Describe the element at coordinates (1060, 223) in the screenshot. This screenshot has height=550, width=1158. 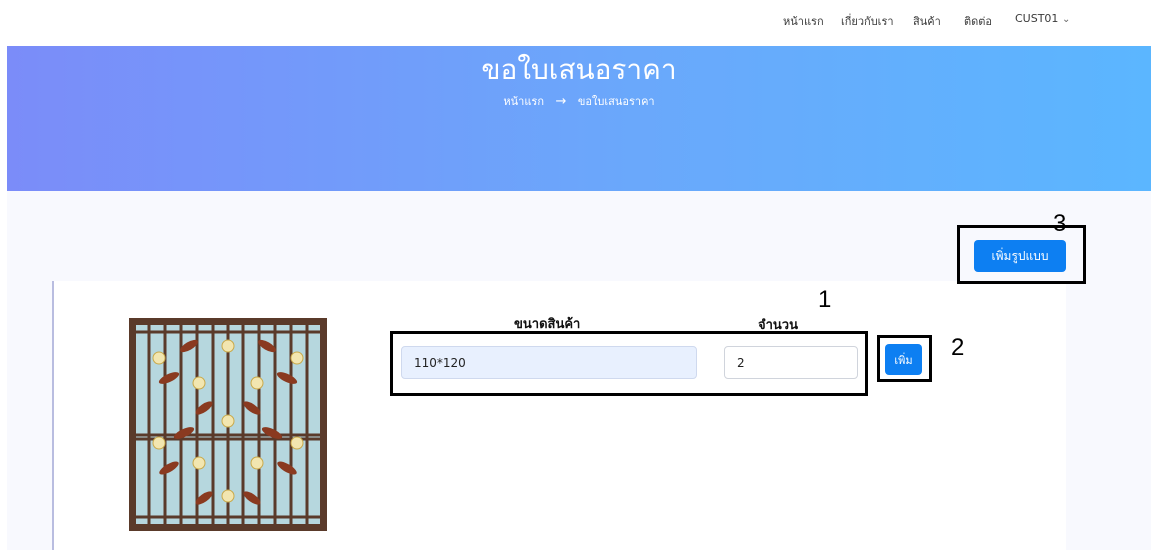
I see `annotation-number-3: 3` at that location.